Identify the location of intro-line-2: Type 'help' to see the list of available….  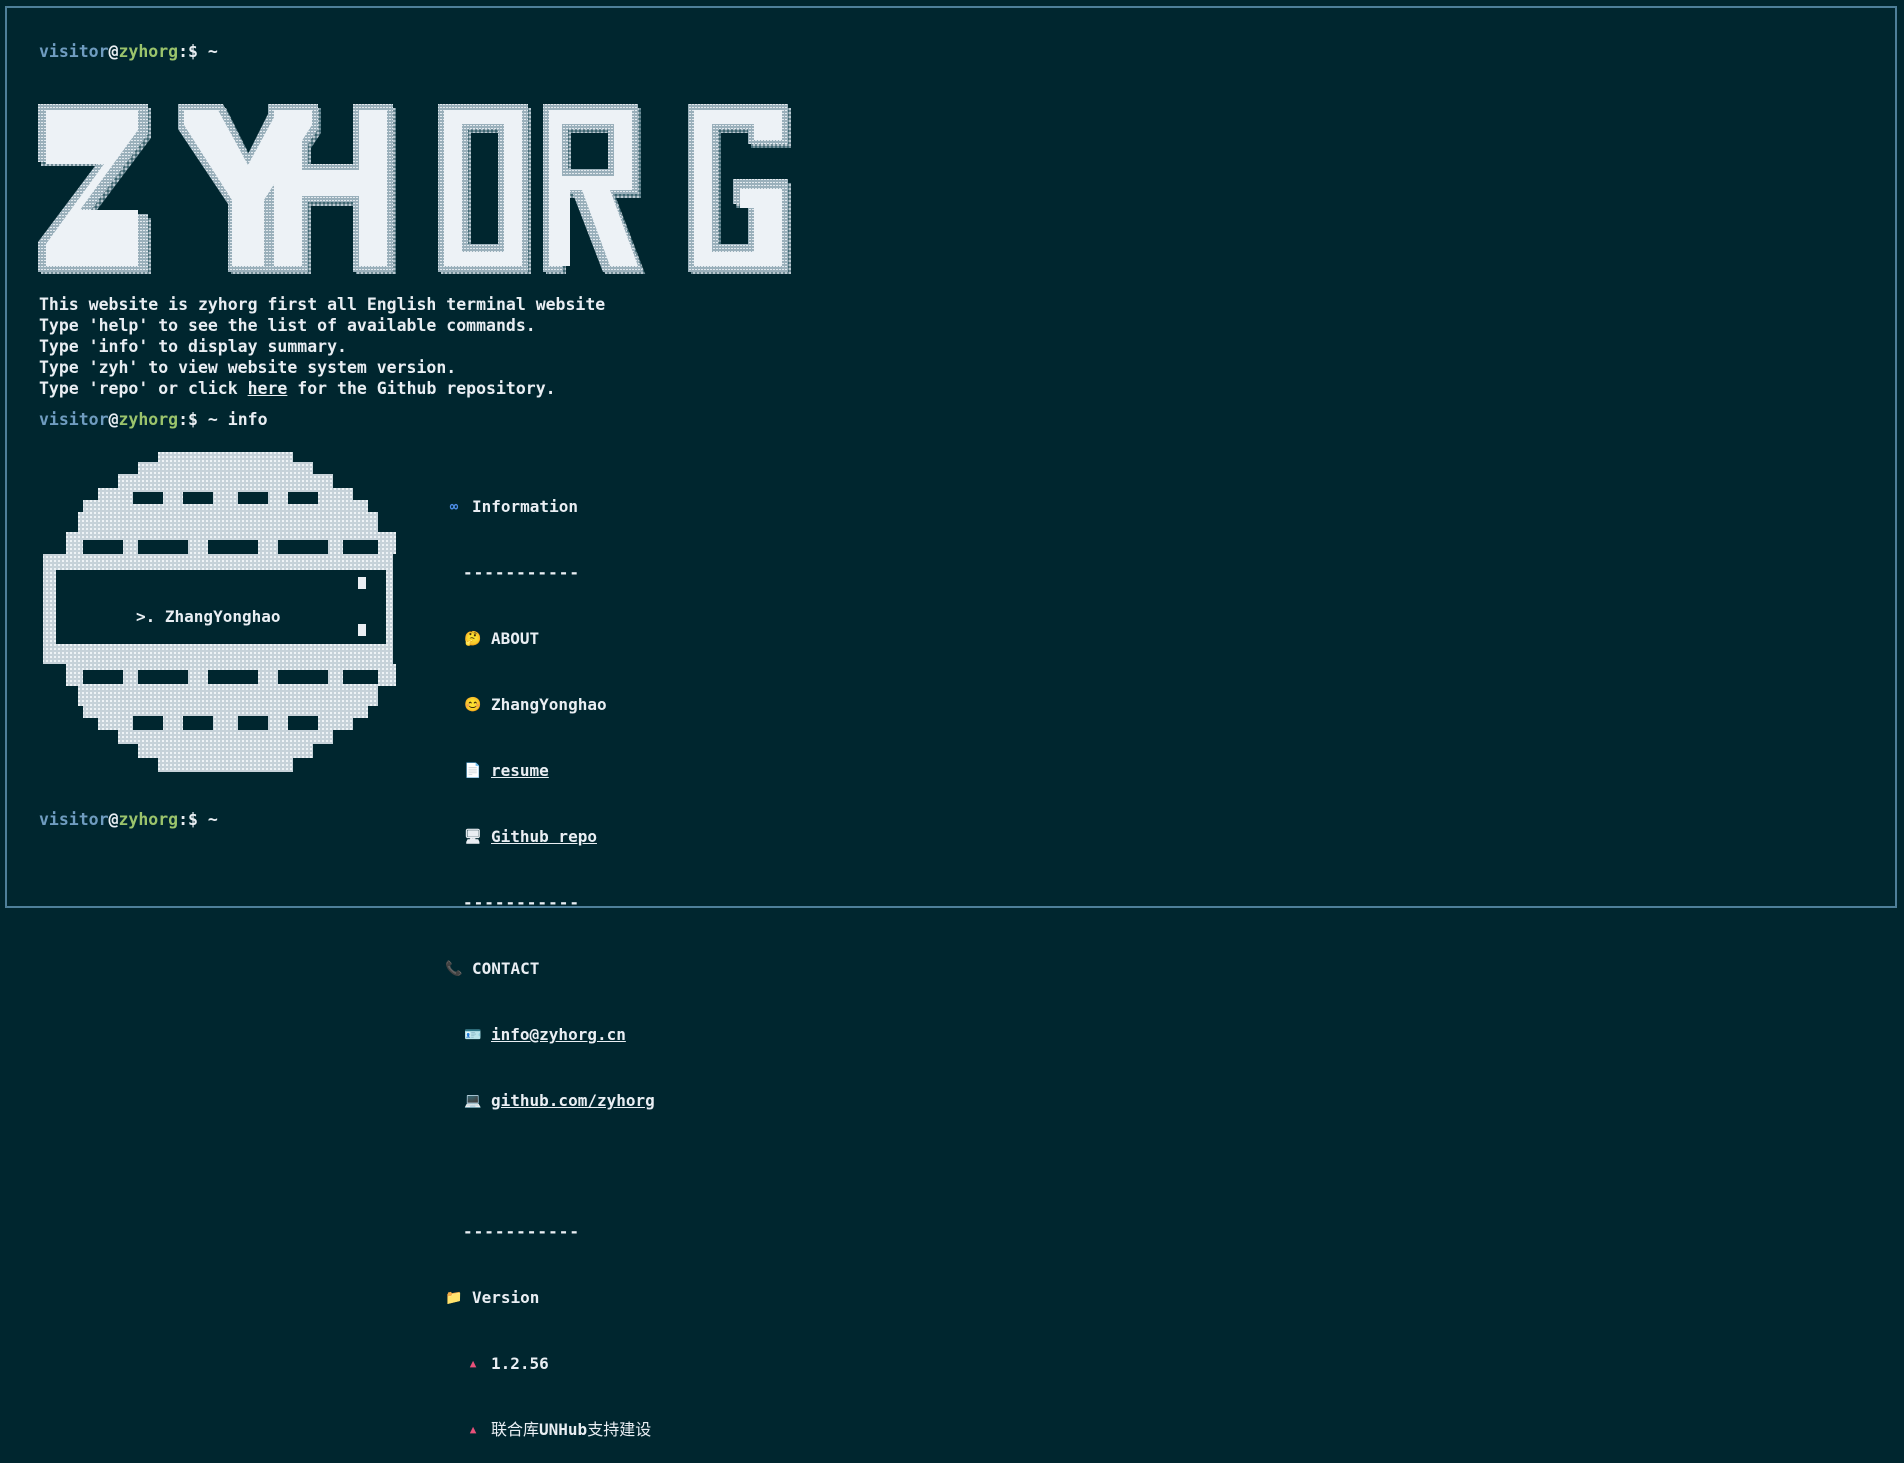
(287, 325).